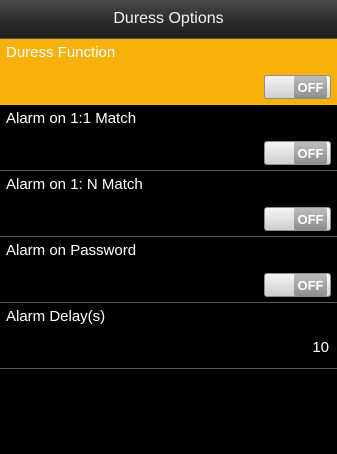 Image resolution: width=337 pixels, height=454 pixels. I want to click on title-bar: Duress Options, so click(168, 19).